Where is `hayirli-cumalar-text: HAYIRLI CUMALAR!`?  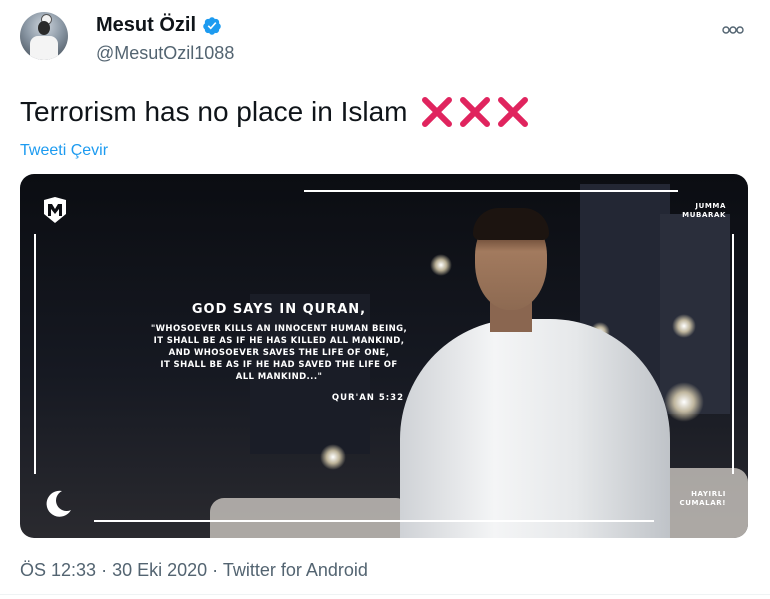 hayirli-cumalar-text: HAYIRLI CUMALAR! is located at coordinates (703, 499).